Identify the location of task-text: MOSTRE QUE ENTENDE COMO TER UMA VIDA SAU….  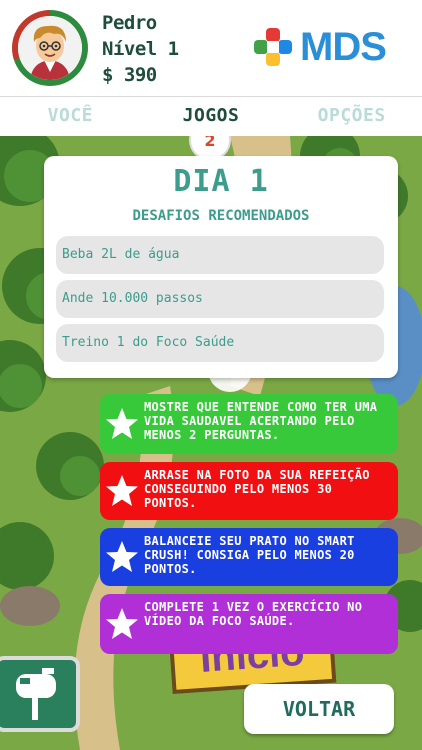
(261, 421).